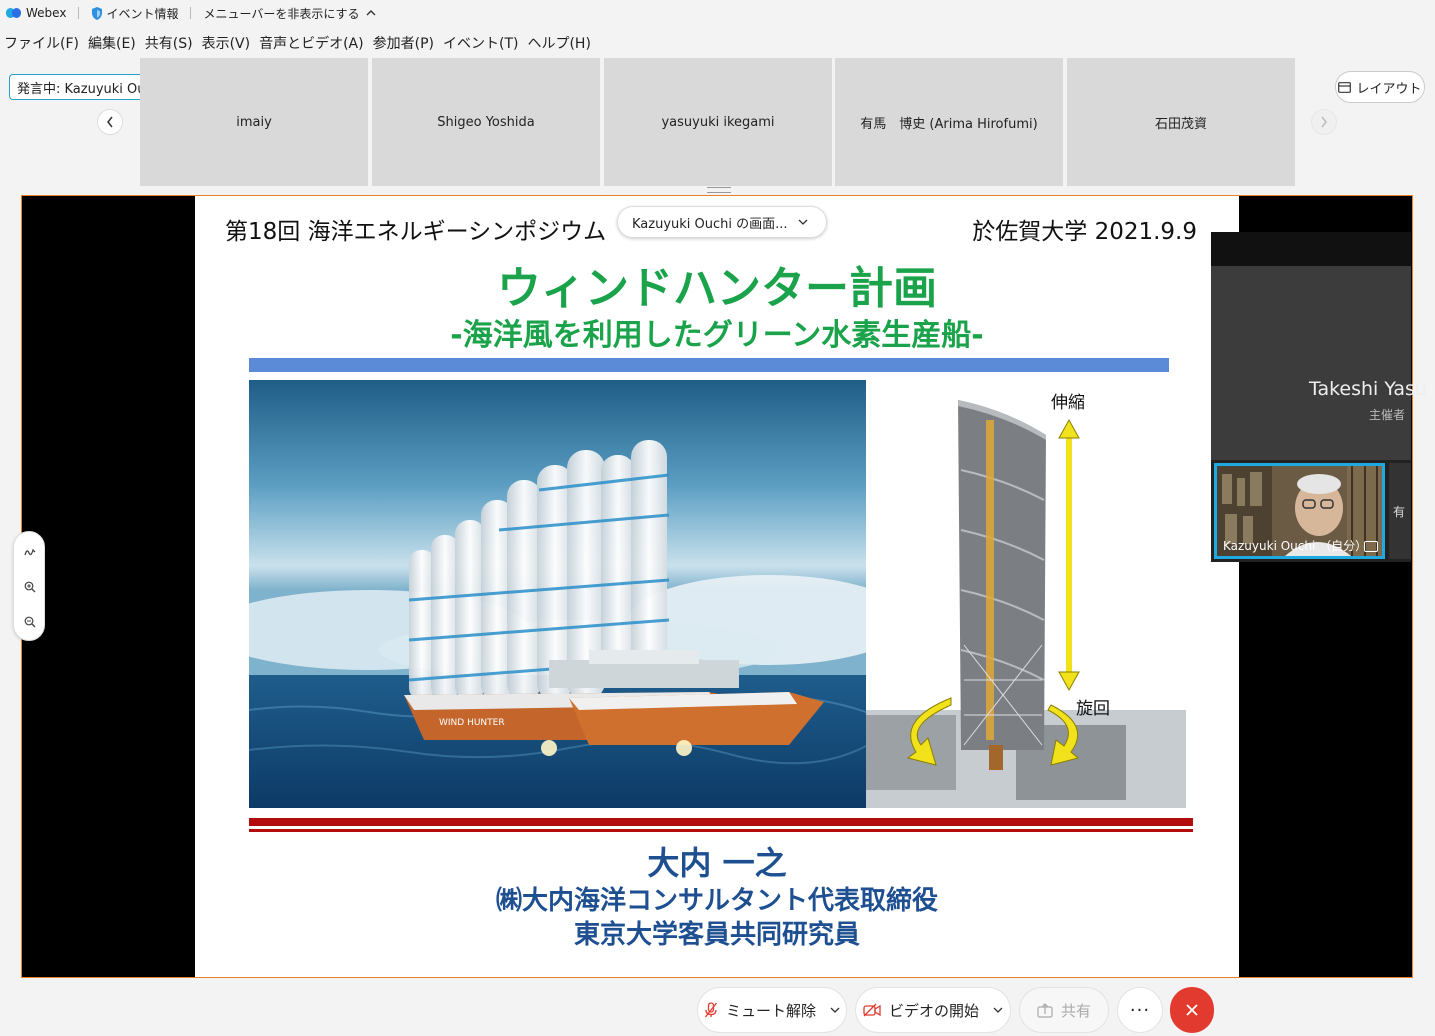 The width and height of the screenshot is (1435, 1036). I want to click on share-indicator-icon, so click(1371, 546).